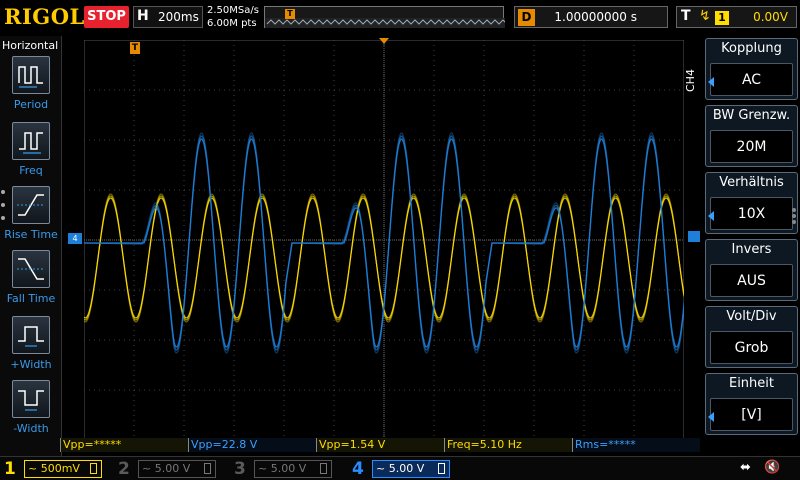 The width and height of the screenshot is (800, 480). I want to click on freq-button, so click(31, 141).